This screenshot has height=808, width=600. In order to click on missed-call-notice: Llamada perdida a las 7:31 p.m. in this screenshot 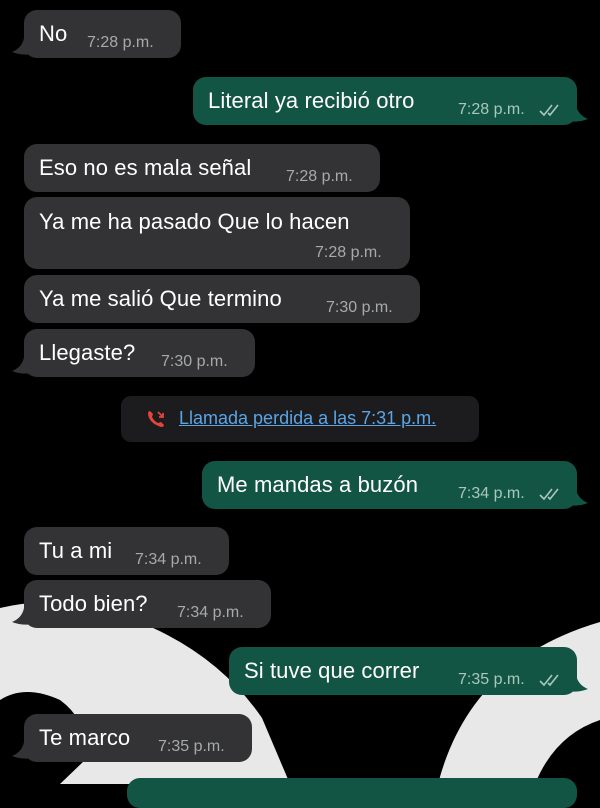, I will do `click(300, 419)`.